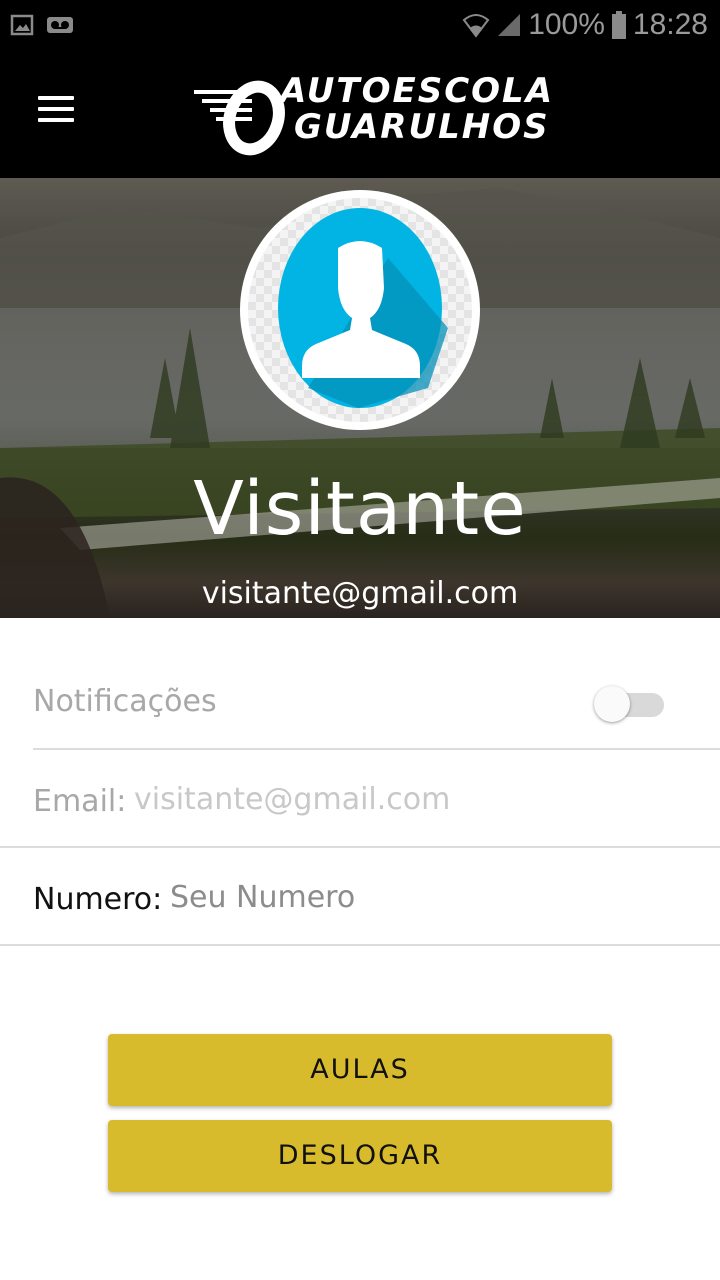  What do you see at coordinates (360, 945) in the screenshot?
I see `divider` at bounding box center [360, 945].